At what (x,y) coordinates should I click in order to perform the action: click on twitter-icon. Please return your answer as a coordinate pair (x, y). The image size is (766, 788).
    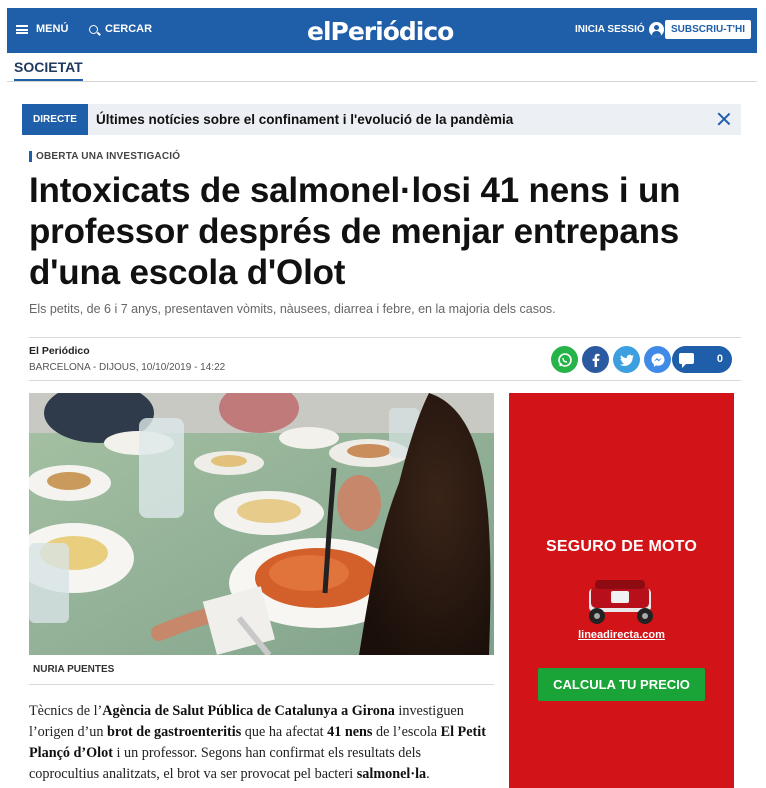
    Looking at the image, I should click on (626, 360).